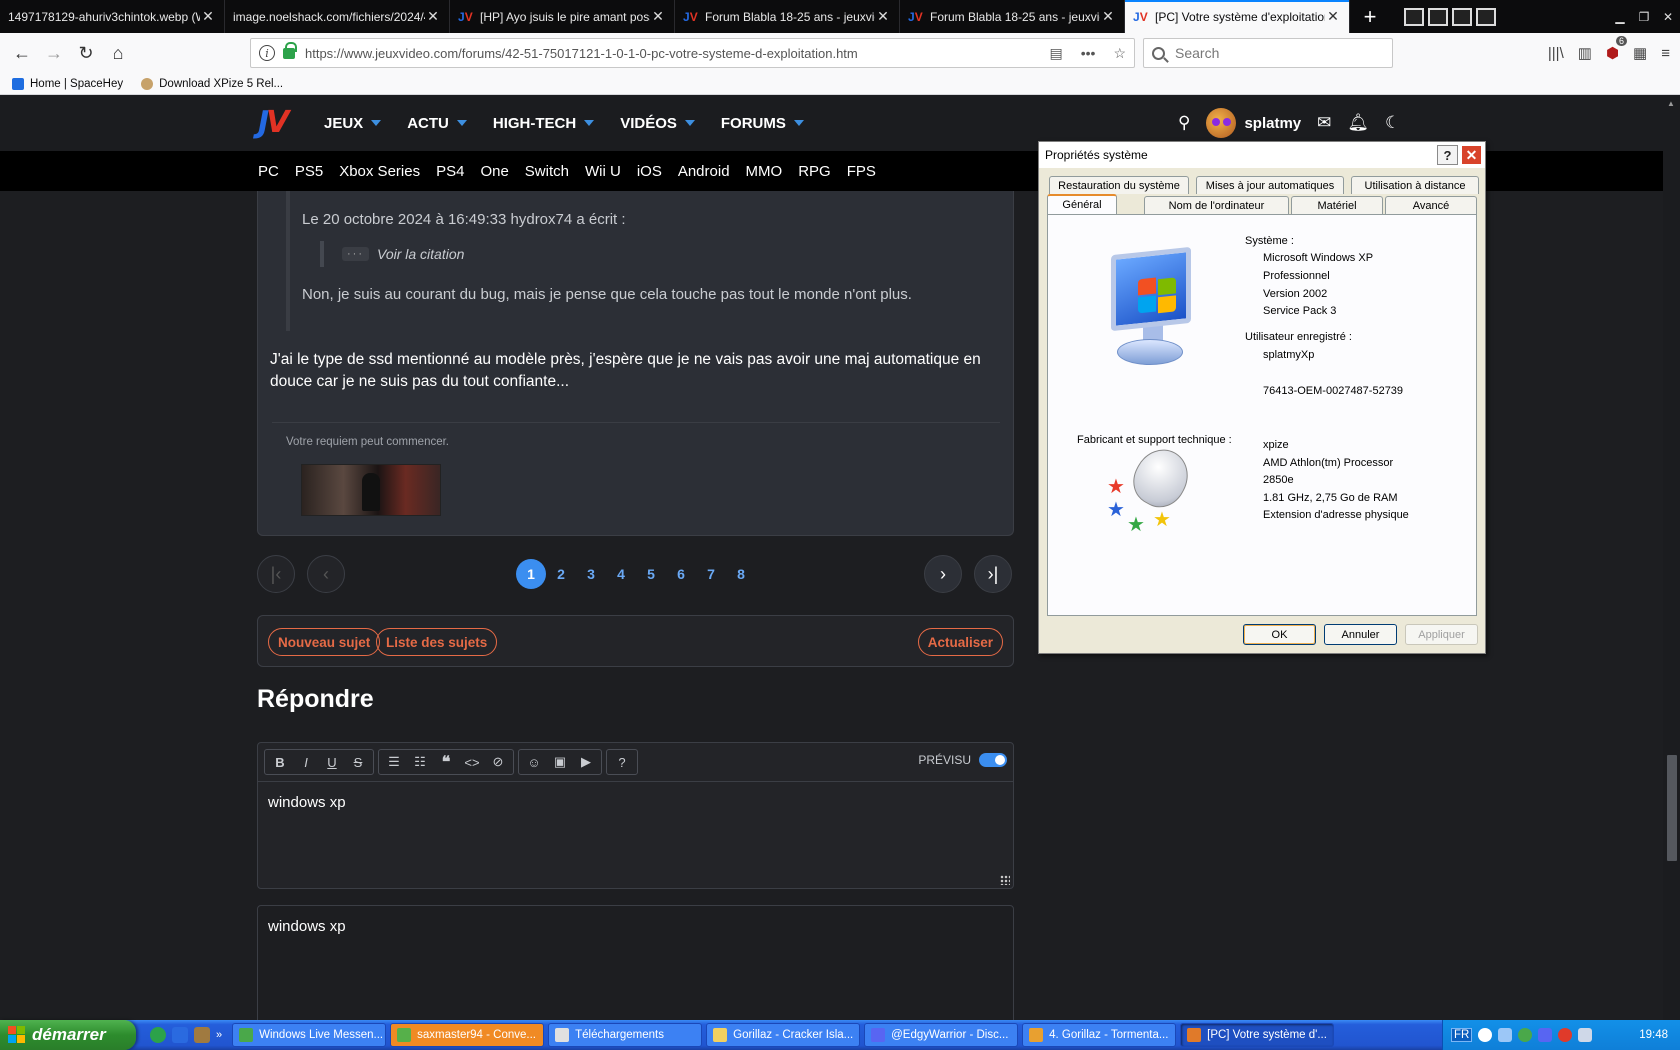 The width and height of the screenshot is (1680, 1050). What do you see at coordinates (943, 574) in the screenshot?
I see `next-page-icon: ›` at bounding box center [943, 574].